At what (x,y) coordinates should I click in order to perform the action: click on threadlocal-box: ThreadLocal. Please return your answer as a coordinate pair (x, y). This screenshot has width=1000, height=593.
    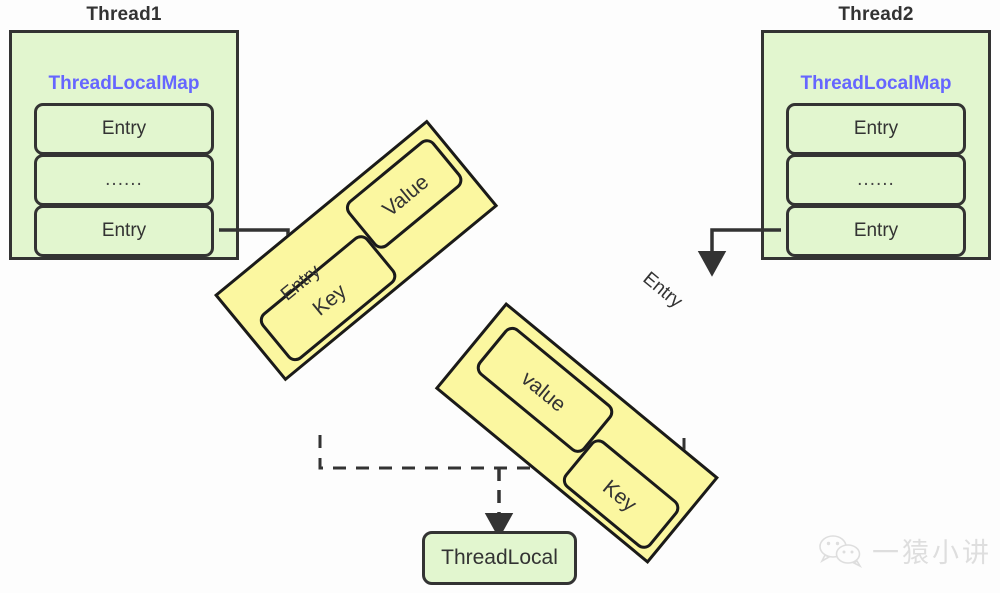
    Looking at the image, I should click on (499, 558).